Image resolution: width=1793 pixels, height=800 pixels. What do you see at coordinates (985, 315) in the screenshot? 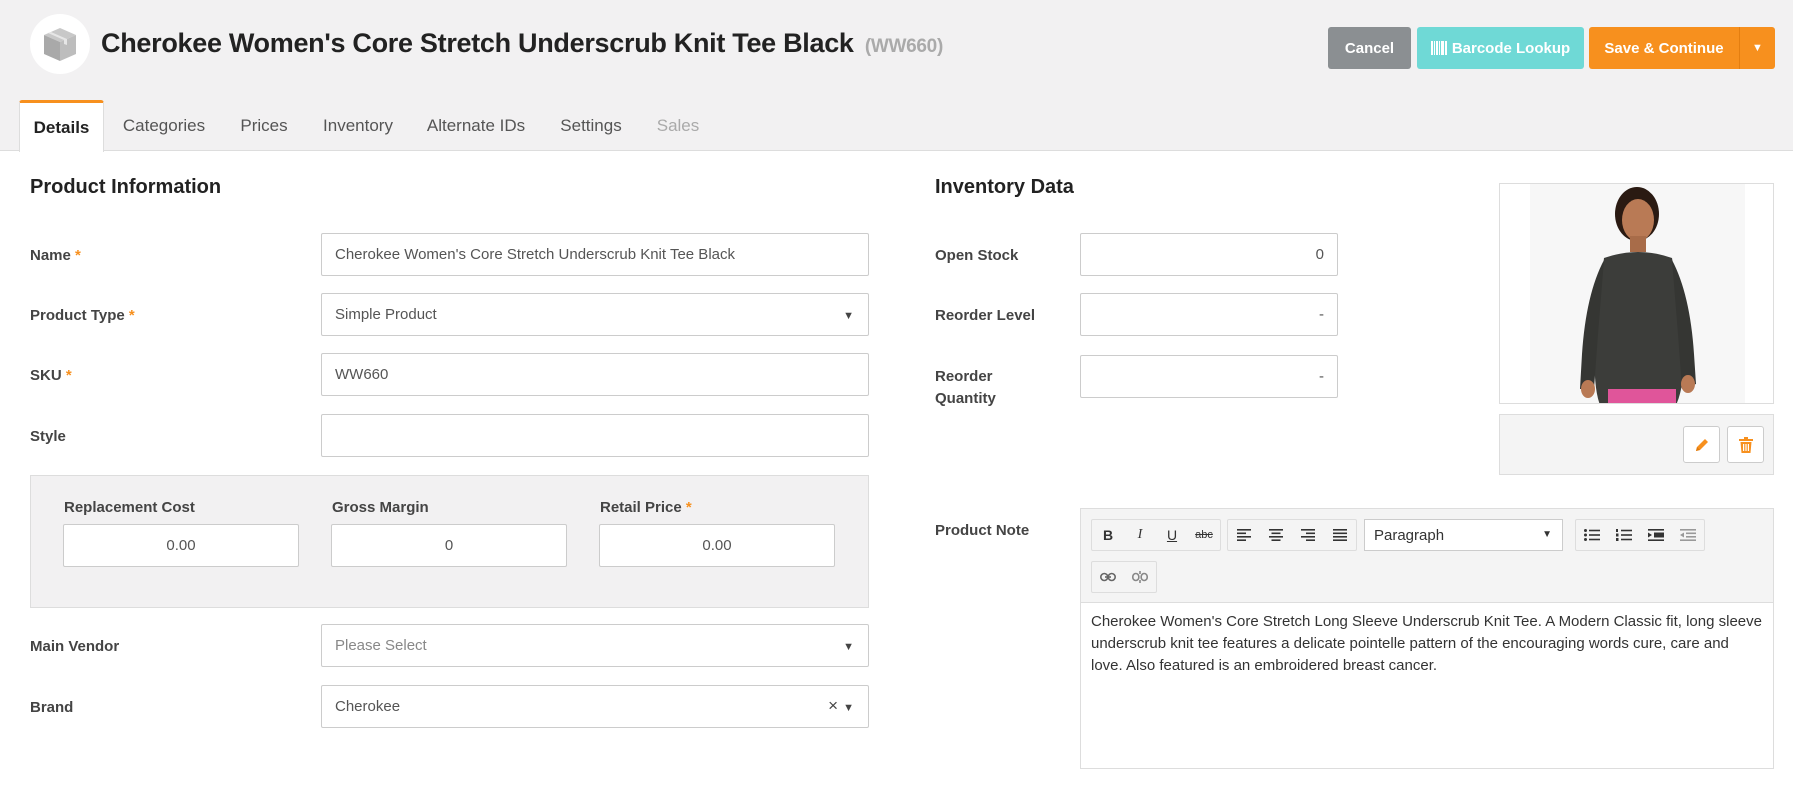
I see `reorder-level-label: Reorder Level` at bounding box center [985, 315].